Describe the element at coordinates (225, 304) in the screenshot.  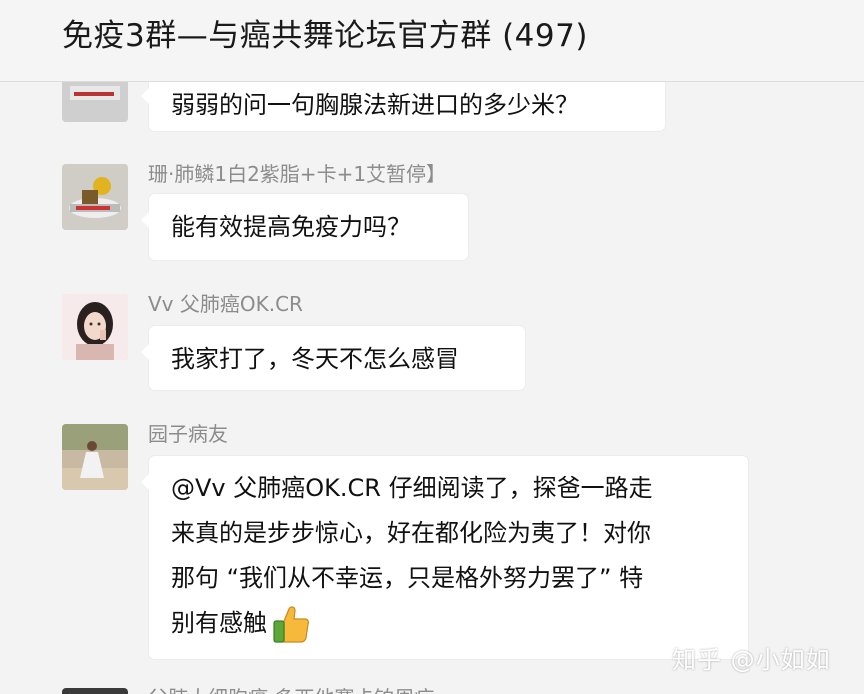
I see `sender-name: Vv 父肺癌OK.CR` at that location.